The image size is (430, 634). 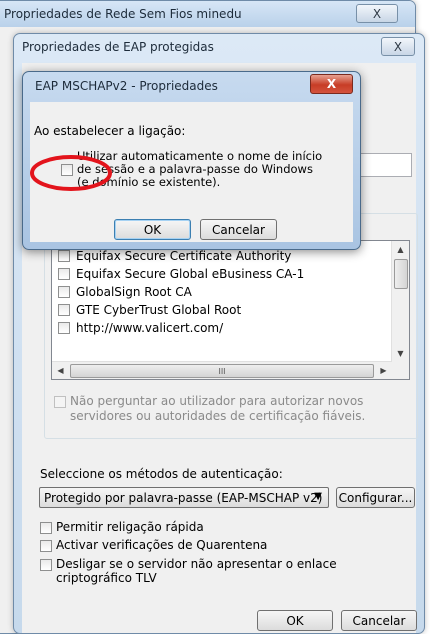 I want to click on list-item: http://www.valicert.com/, so click(x=140, y=328).